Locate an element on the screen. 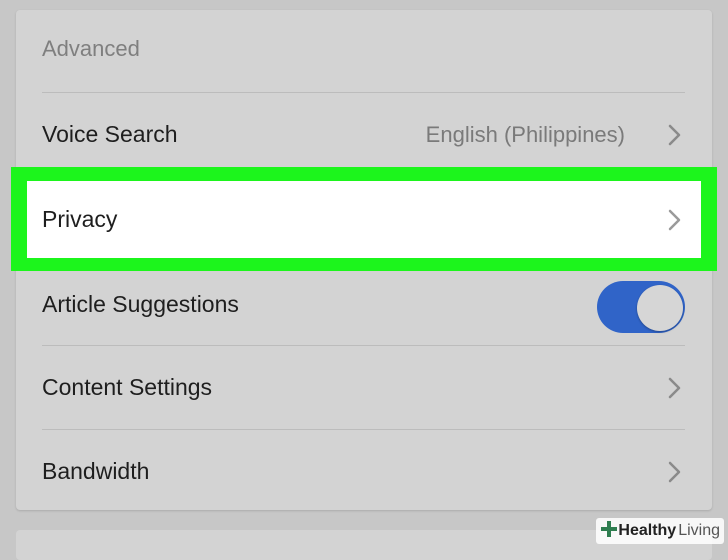 The image size is (728, 560). section-title: Advanced is located at coordinates (91, 48).